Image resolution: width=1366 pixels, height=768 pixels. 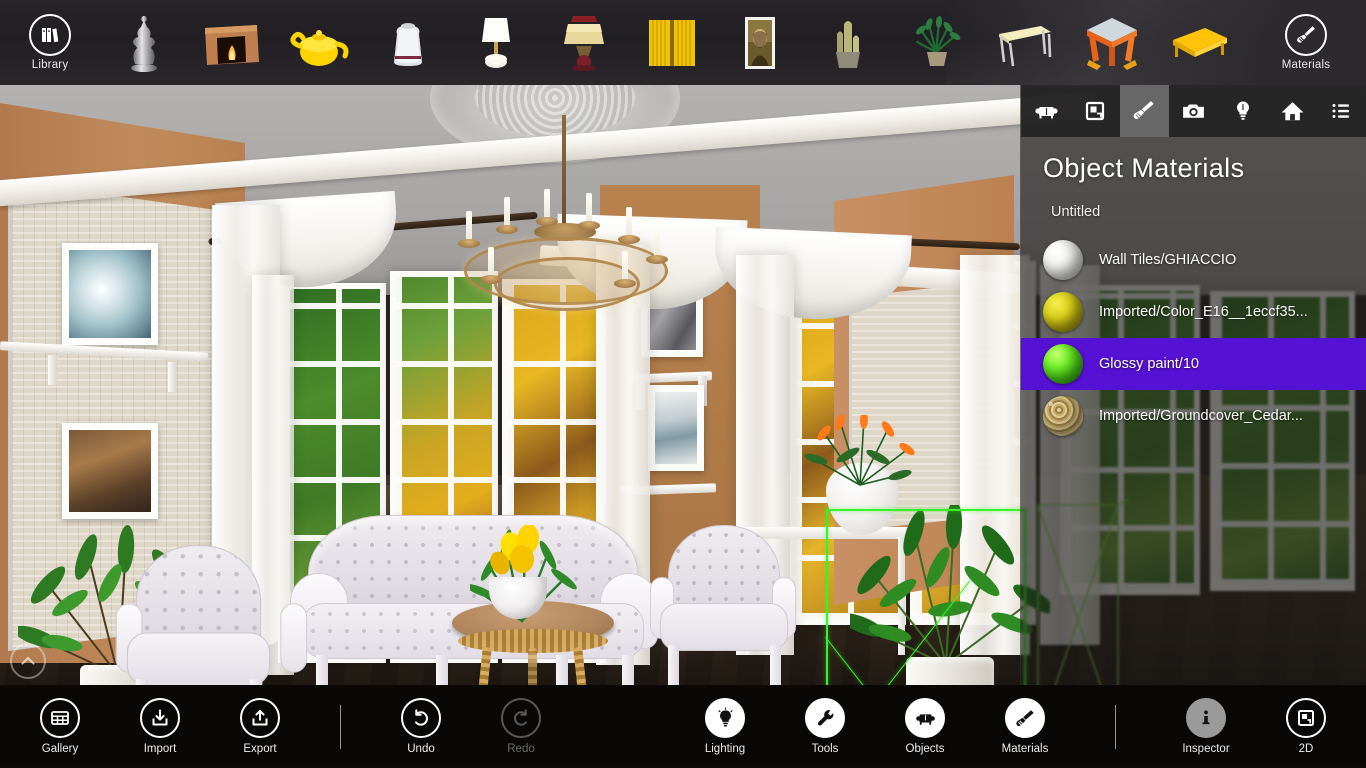 I want to click on yellow-table-thumbnail, so click(x=1200, y=43).